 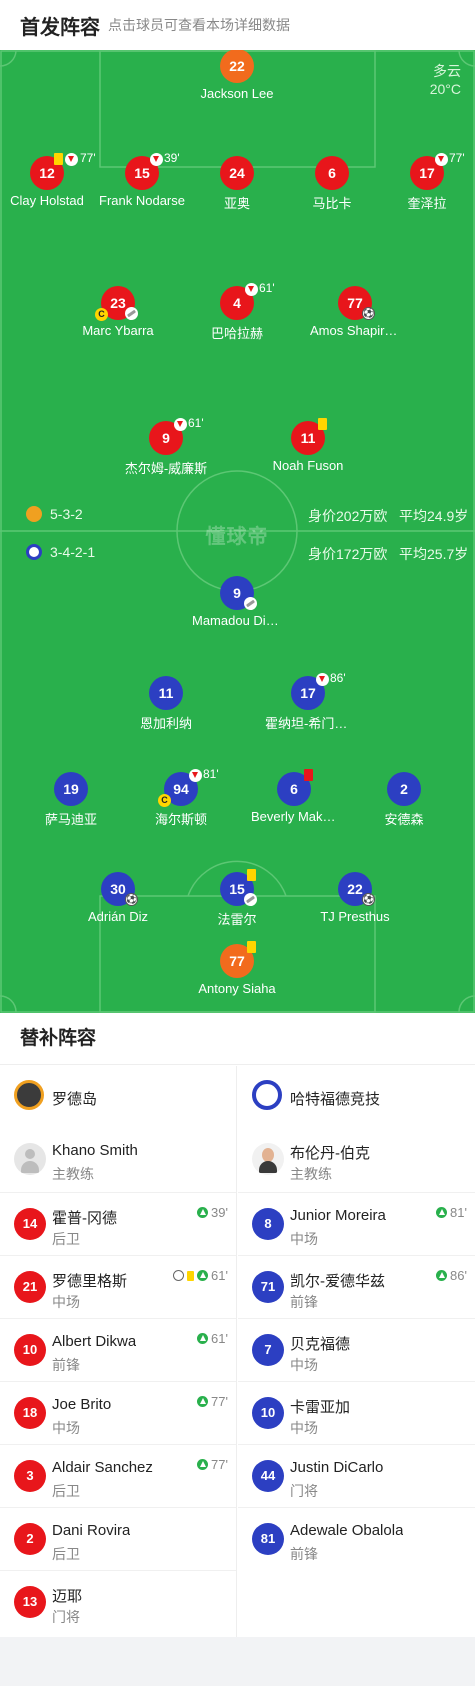 I want to click on sub-position: 门将, so click(x=66, y=1617).